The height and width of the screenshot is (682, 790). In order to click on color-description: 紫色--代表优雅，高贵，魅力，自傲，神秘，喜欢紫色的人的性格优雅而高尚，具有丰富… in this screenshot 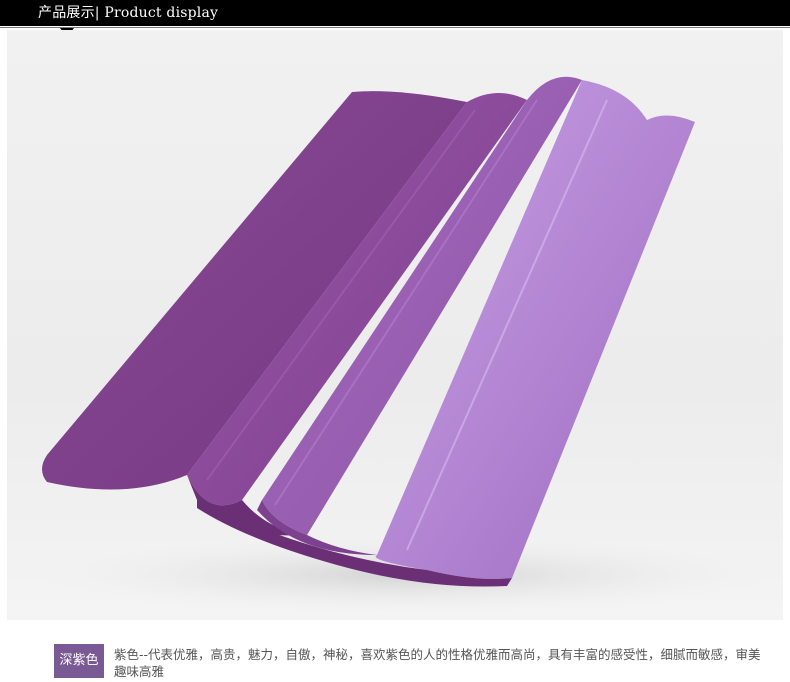, I will do `click(437, 663)`.